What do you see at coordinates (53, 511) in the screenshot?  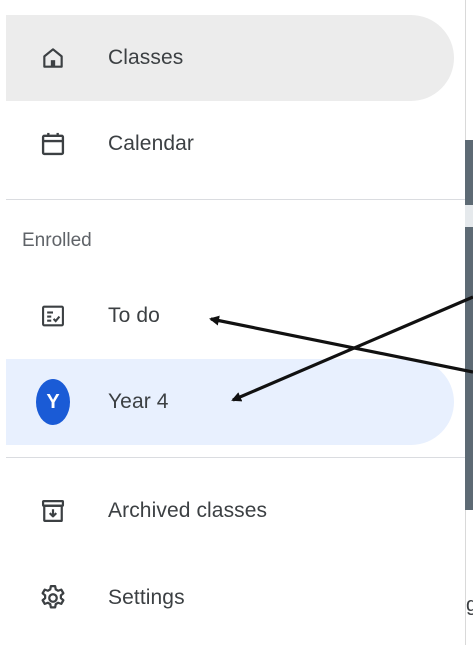 I see `archive-icon` at bounding box center [53, 511].